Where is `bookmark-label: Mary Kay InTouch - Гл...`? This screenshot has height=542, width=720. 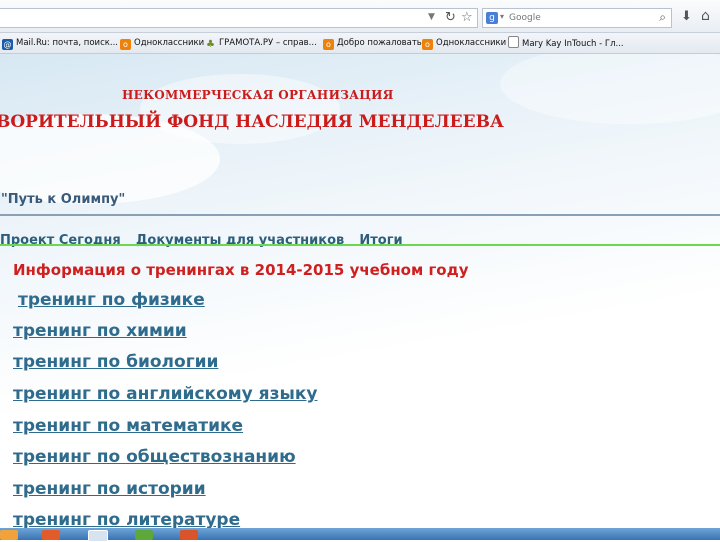 bookmark-label: Mary Kay InTouch - Гл... is located at coordinates (573, 44).